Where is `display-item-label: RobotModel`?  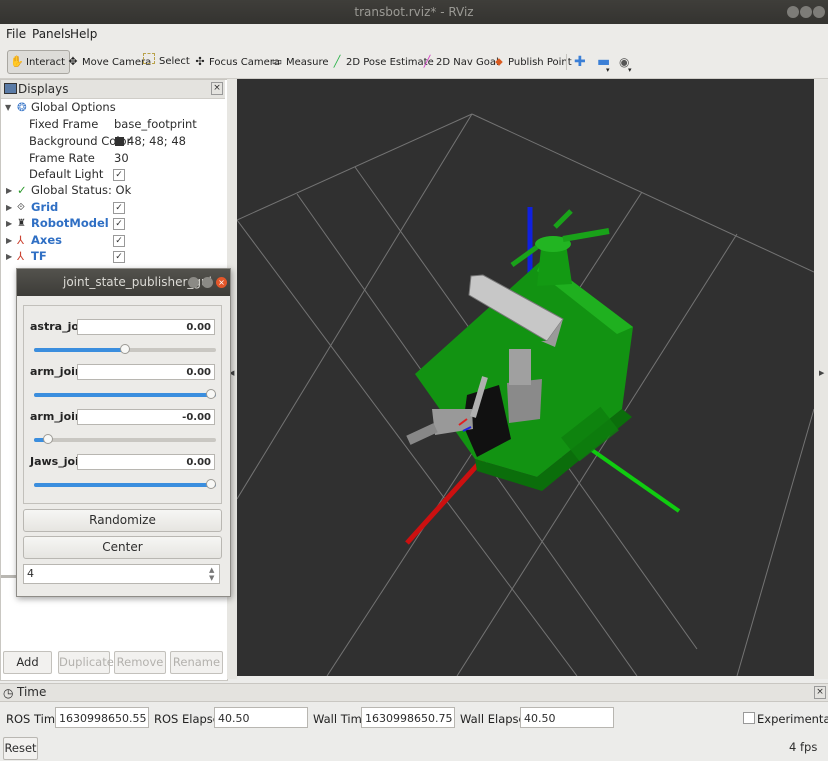
display-item-label: RobotModel is located at coordinates (70, 223).